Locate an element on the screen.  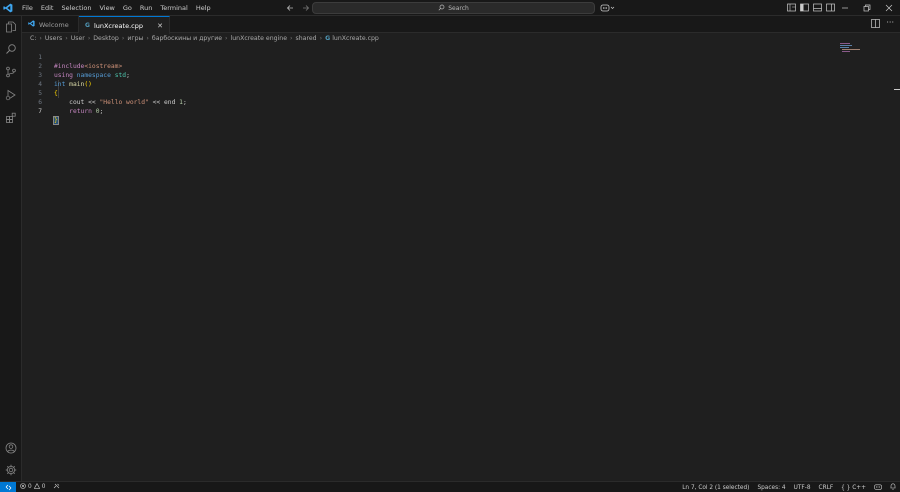
code-line: 1 #include<iostream> is located at coordinates (452, 57).